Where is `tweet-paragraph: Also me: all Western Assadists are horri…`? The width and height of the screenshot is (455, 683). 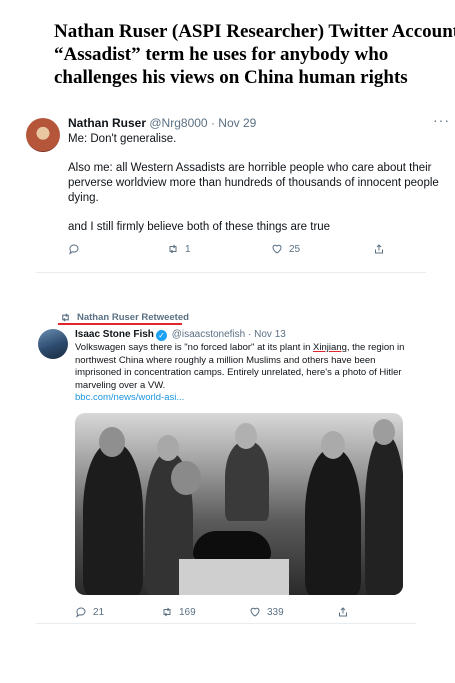
tweet-paragraph: Also me: all Western Assadists are horri… is located at coordinates (253, 183).